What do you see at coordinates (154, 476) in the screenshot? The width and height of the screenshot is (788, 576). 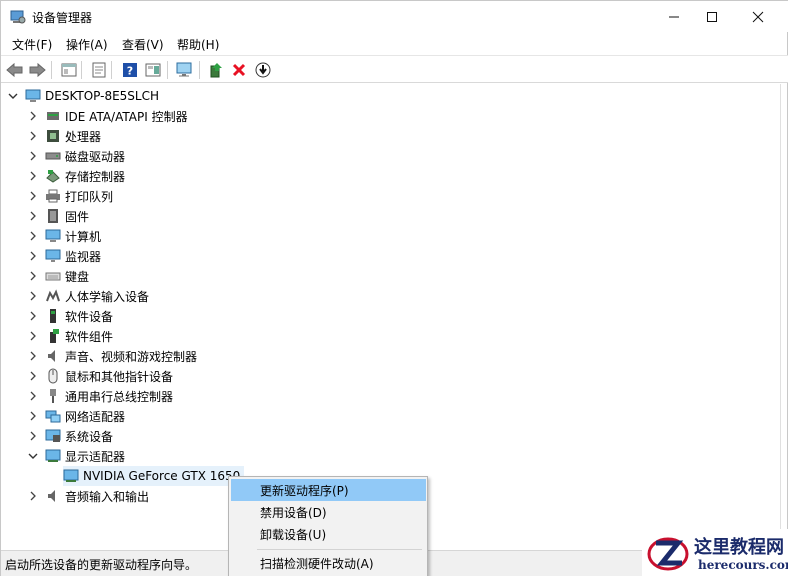 I see `tree-item-gpu-device: NVIDIA GeForce GTX 1650` at bounding box center [154, 476].